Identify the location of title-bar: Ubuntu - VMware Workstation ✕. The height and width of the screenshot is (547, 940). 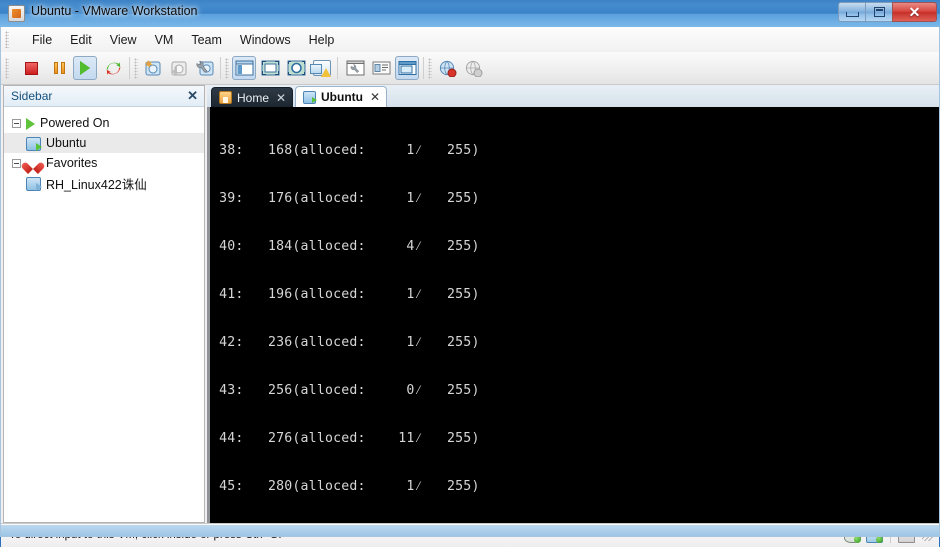
(470, 14).